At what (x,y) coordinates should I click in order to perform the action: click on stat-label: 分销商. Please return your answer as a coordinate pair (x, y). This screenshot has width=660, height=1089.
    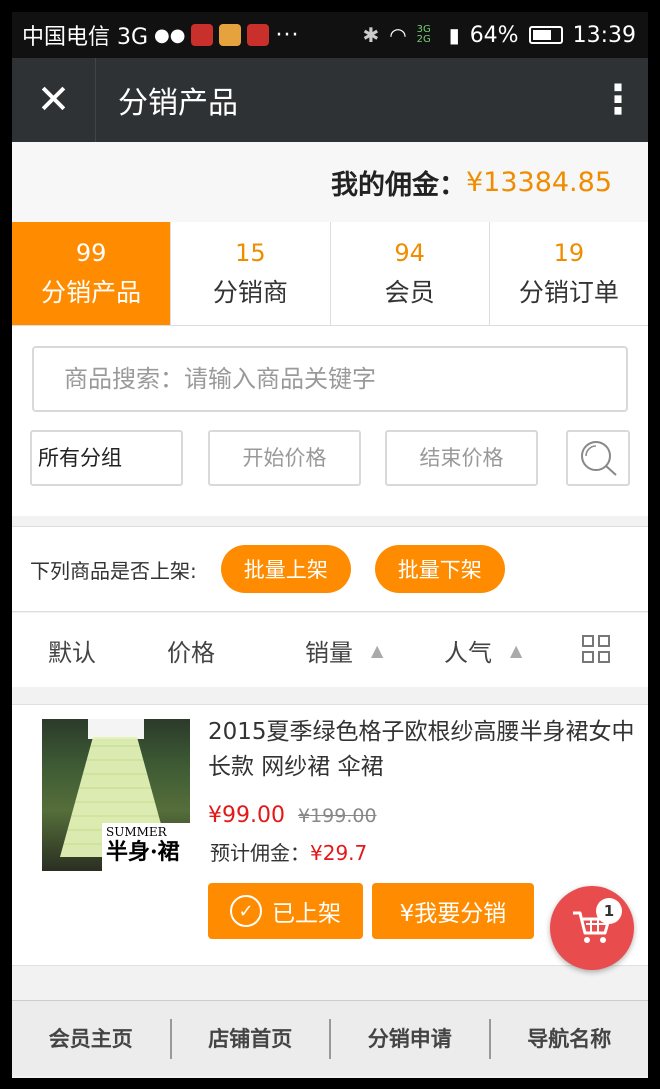
    Looking at the image, I should click on (250, 292).